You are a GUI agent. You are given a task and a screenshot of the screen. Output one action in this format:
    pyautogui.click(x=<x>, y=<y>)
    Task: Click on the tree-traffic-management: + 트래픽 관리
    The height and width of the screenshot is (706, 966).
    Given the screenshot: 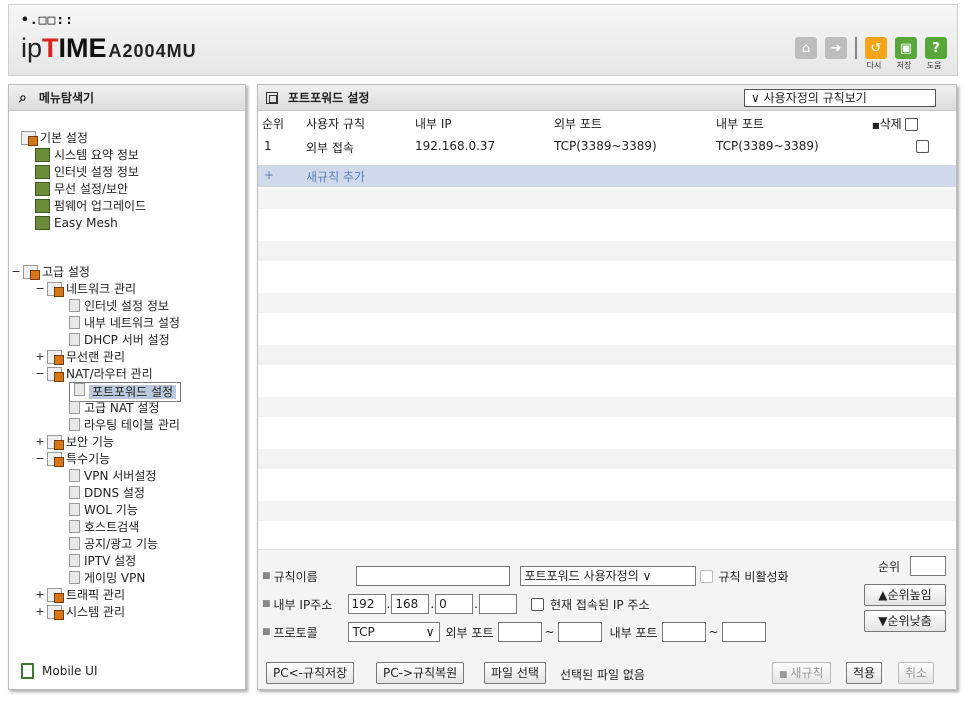 What is the action you would take?
    pyautogui.click(x=80, y=594)
    